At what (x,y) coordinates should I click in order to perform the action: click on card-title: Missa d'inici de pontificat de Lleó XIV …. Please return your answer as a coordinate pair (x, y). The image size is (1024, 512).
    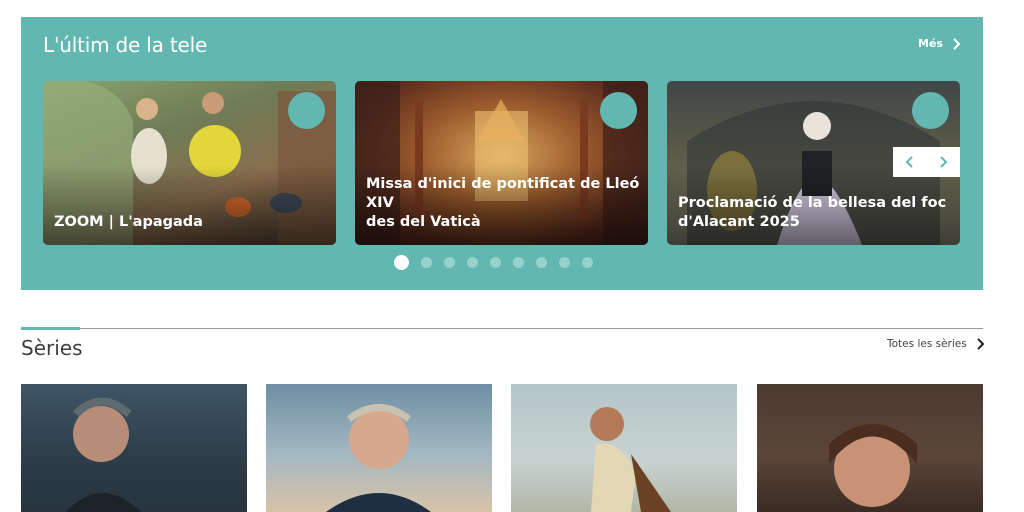
    Looking at the image, I should click on (503, 203).